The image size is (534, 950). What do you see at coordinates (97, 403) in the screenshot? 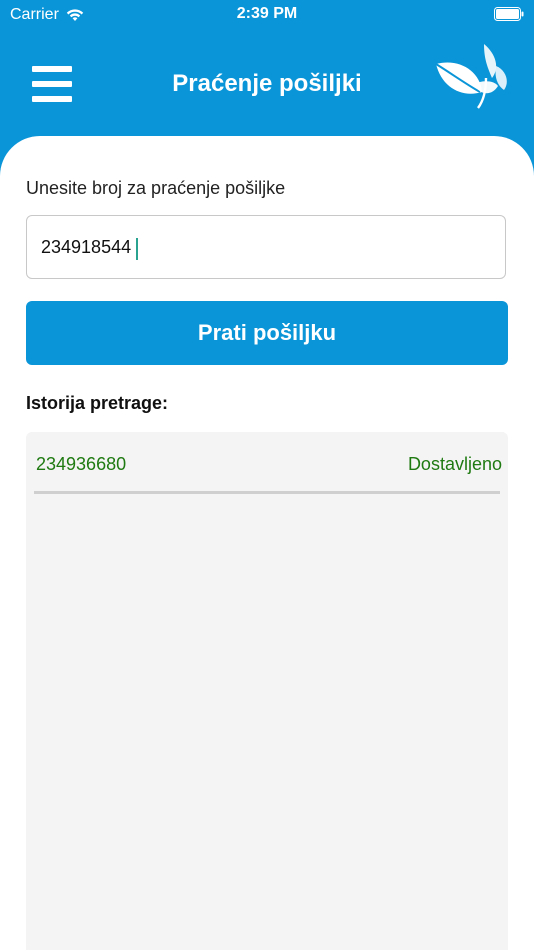
I see `search-history-title: Istorija pretrage:` at bounding box center [97, 403].